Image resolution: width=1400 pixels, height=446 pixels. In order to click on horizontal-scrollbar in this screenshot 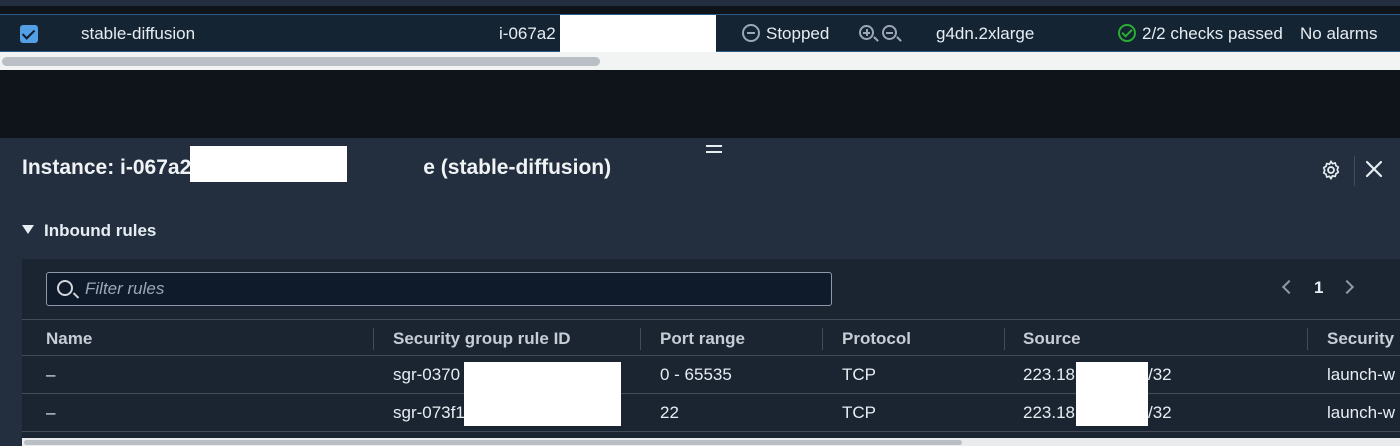, I will do `click(700, 61)`.